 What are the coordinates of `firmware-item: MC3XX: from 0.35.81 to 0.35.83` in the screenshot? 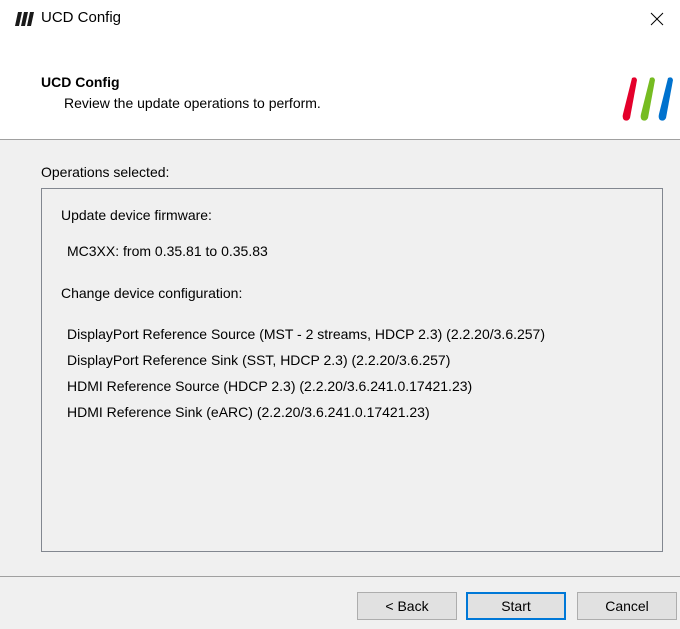 It's located at (167, 251).